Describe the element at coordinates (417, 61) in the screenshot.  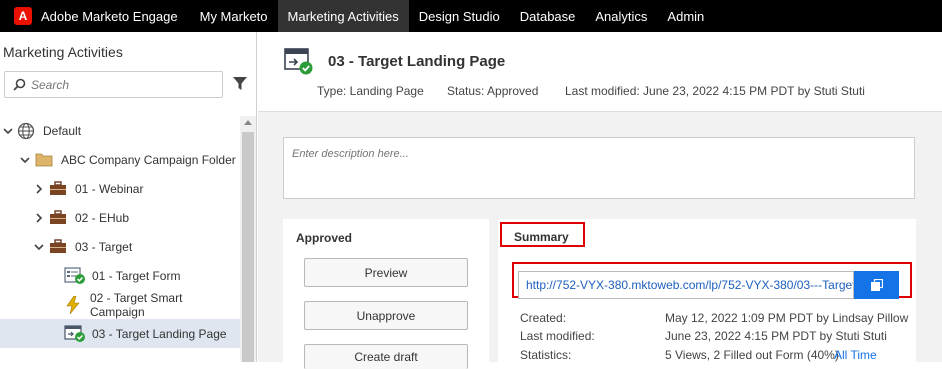
I see `page-title: 03 - Target Landing Page` at that location.